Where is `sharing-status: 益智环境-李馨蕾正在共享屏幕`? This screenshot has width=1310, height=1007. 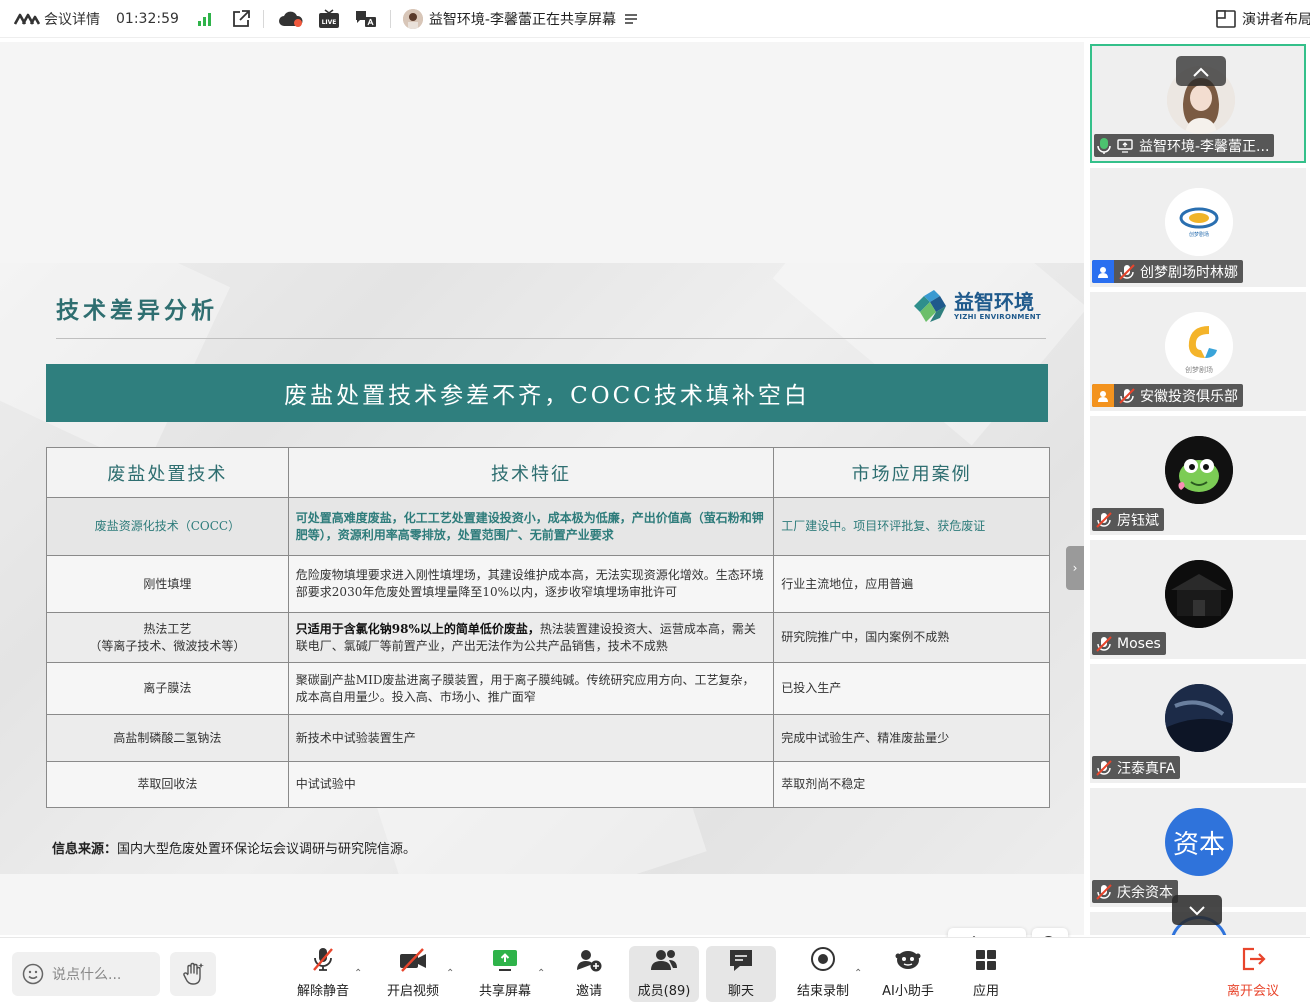
sharing-status: 益智环境-李馨蕾正在共享屏幕 is located at coordinates (522, 19).